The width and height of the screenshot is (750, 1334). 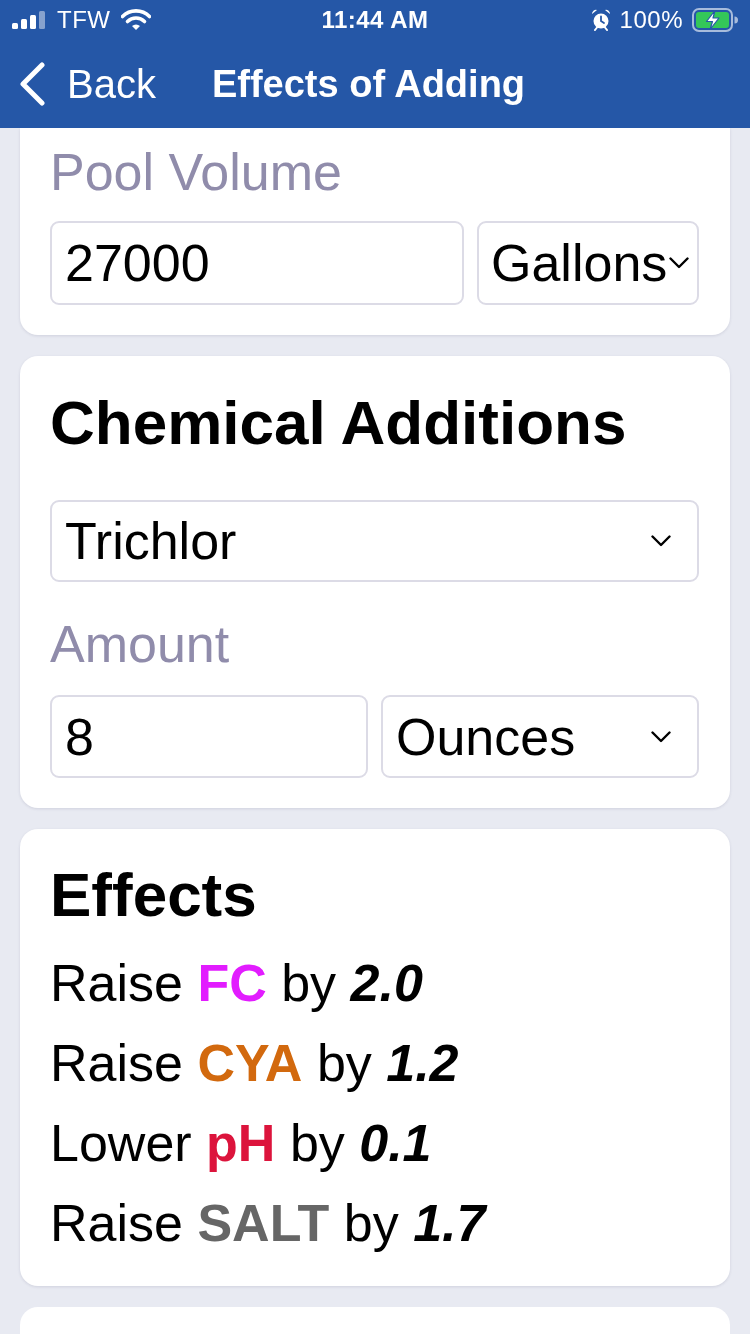 I want to click on carrier-name: TFW, so click(x=84, y=20).